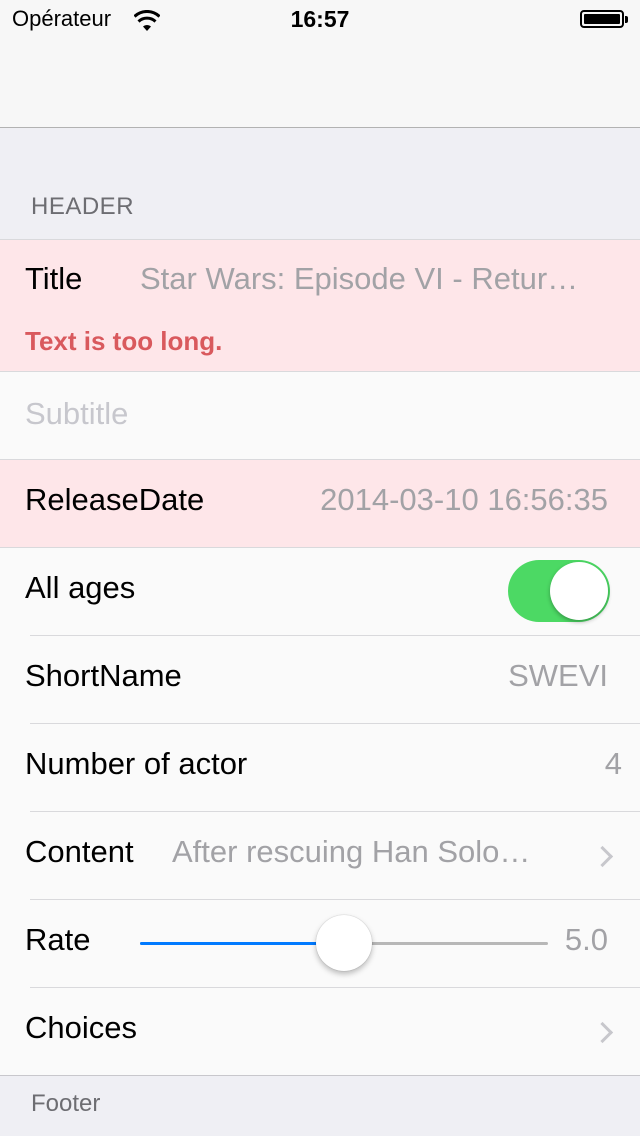  Describe the element at coordinates (81, 1027) in the screenshot. I see `choices-label: Choices` at that location.